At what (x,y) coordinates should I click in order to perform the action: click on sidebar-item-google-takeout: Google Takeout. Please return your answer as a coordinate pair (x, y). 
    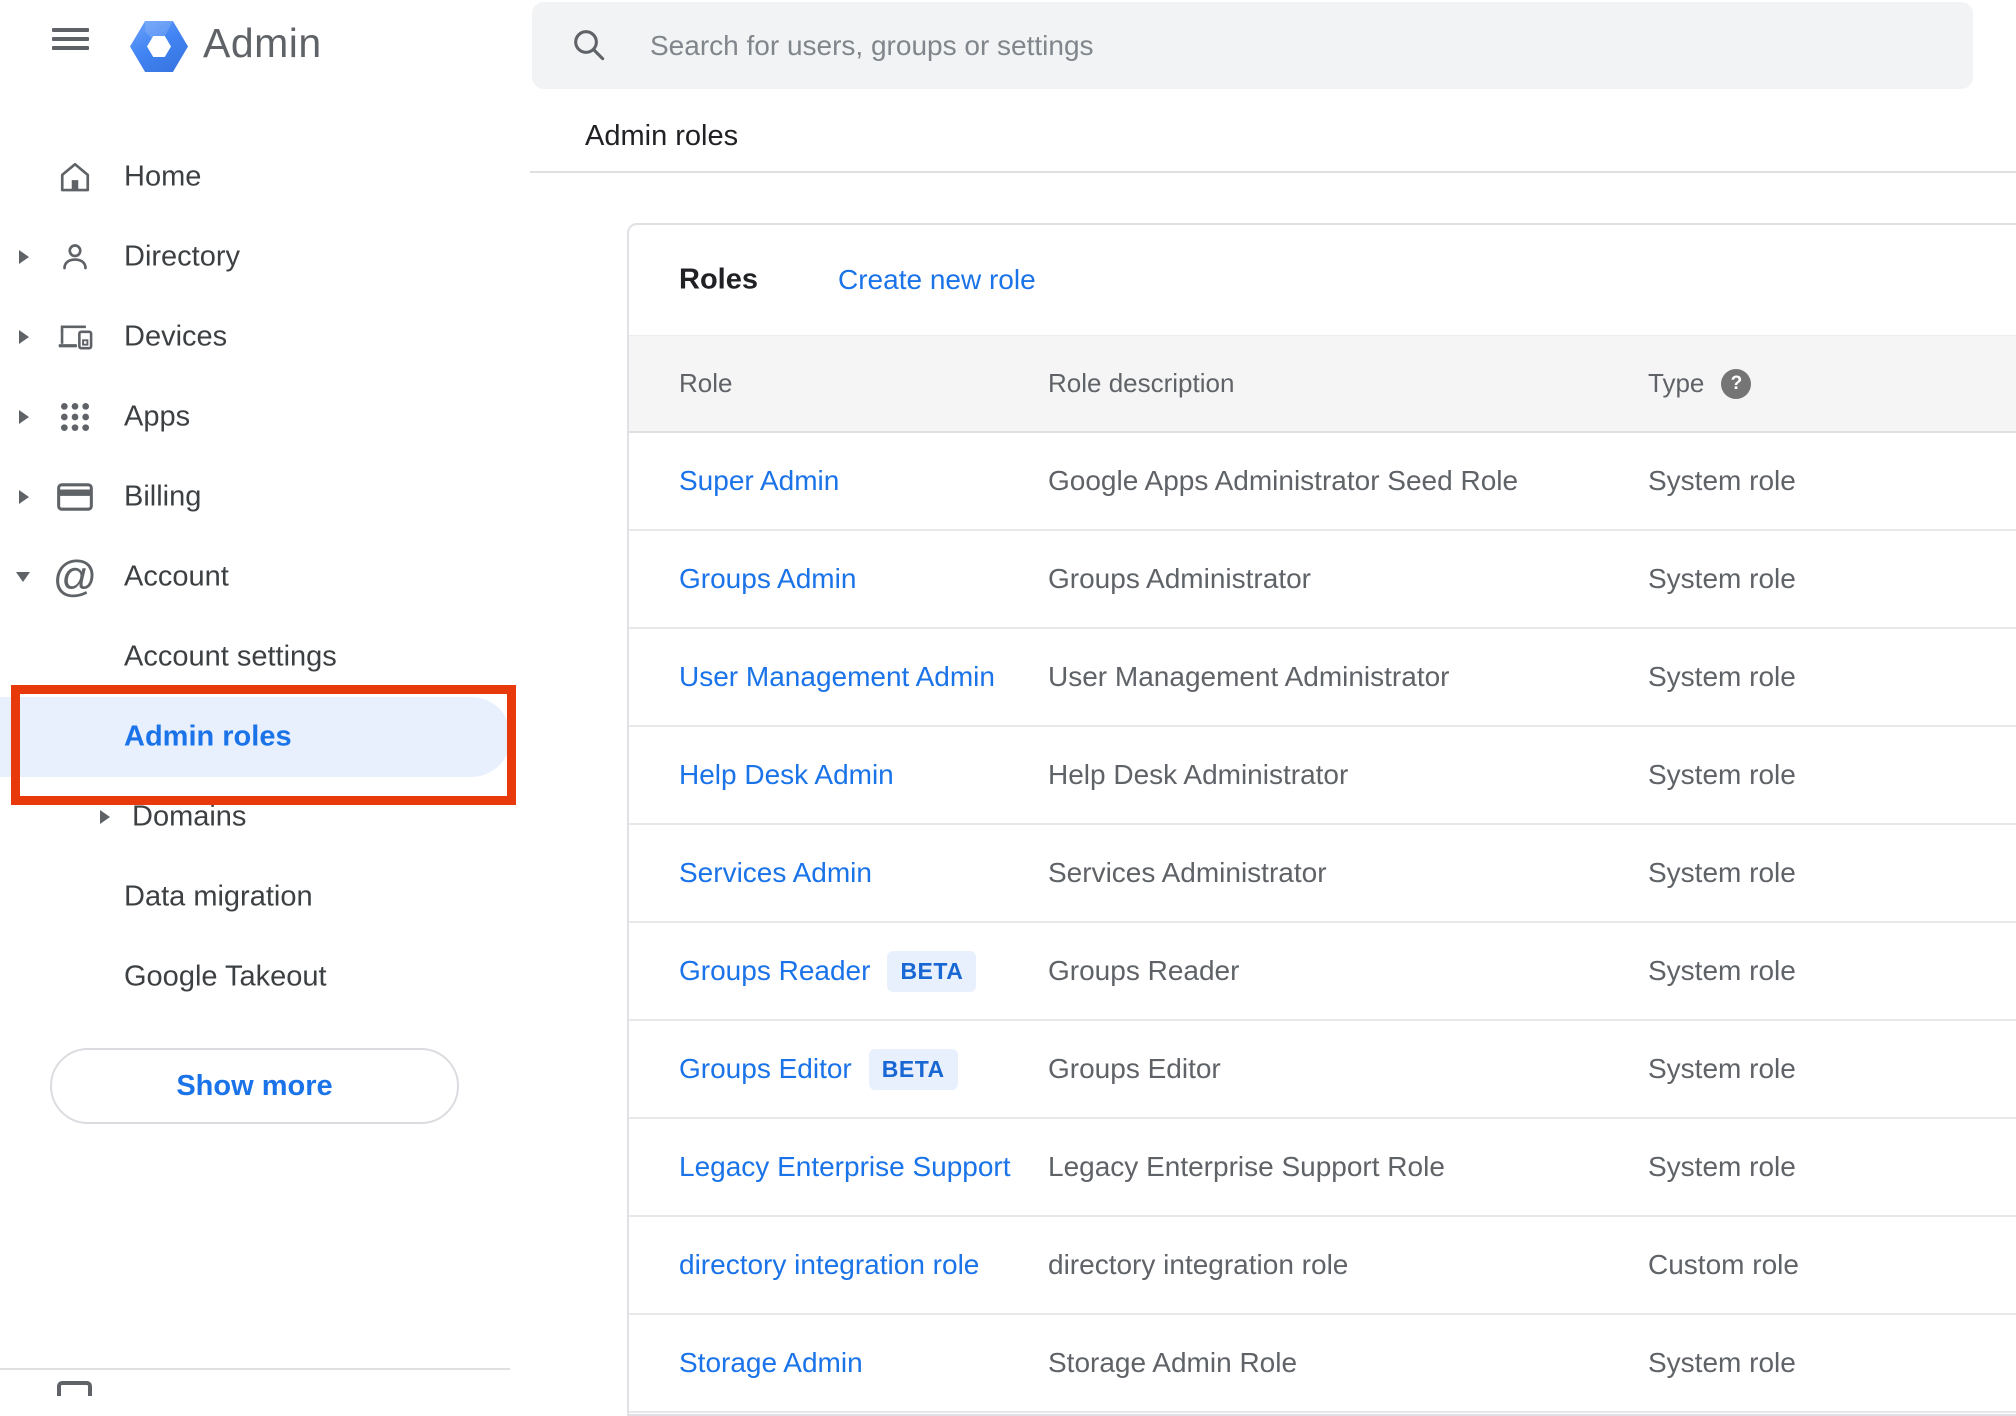
    Looking at the image, I should click on (265, 977).